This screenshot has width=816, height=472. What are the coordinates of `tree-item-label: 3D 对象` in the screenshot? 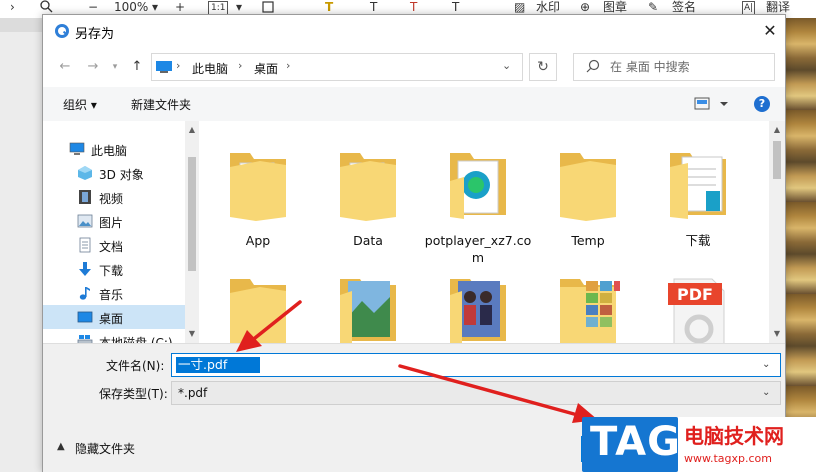 It's located at (121, 175).